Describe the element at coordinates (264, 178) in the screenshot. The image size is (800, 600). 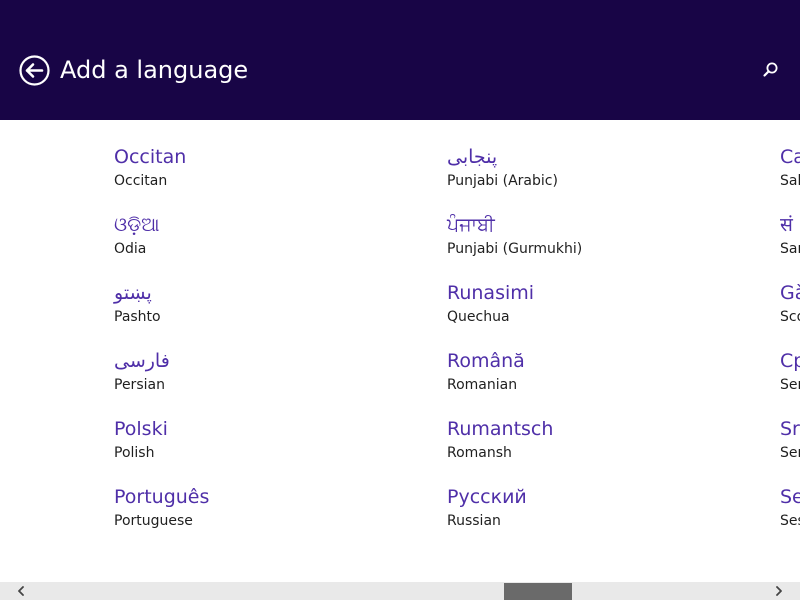
I see `language-item-occitan: Occitan Occitan` at that location.